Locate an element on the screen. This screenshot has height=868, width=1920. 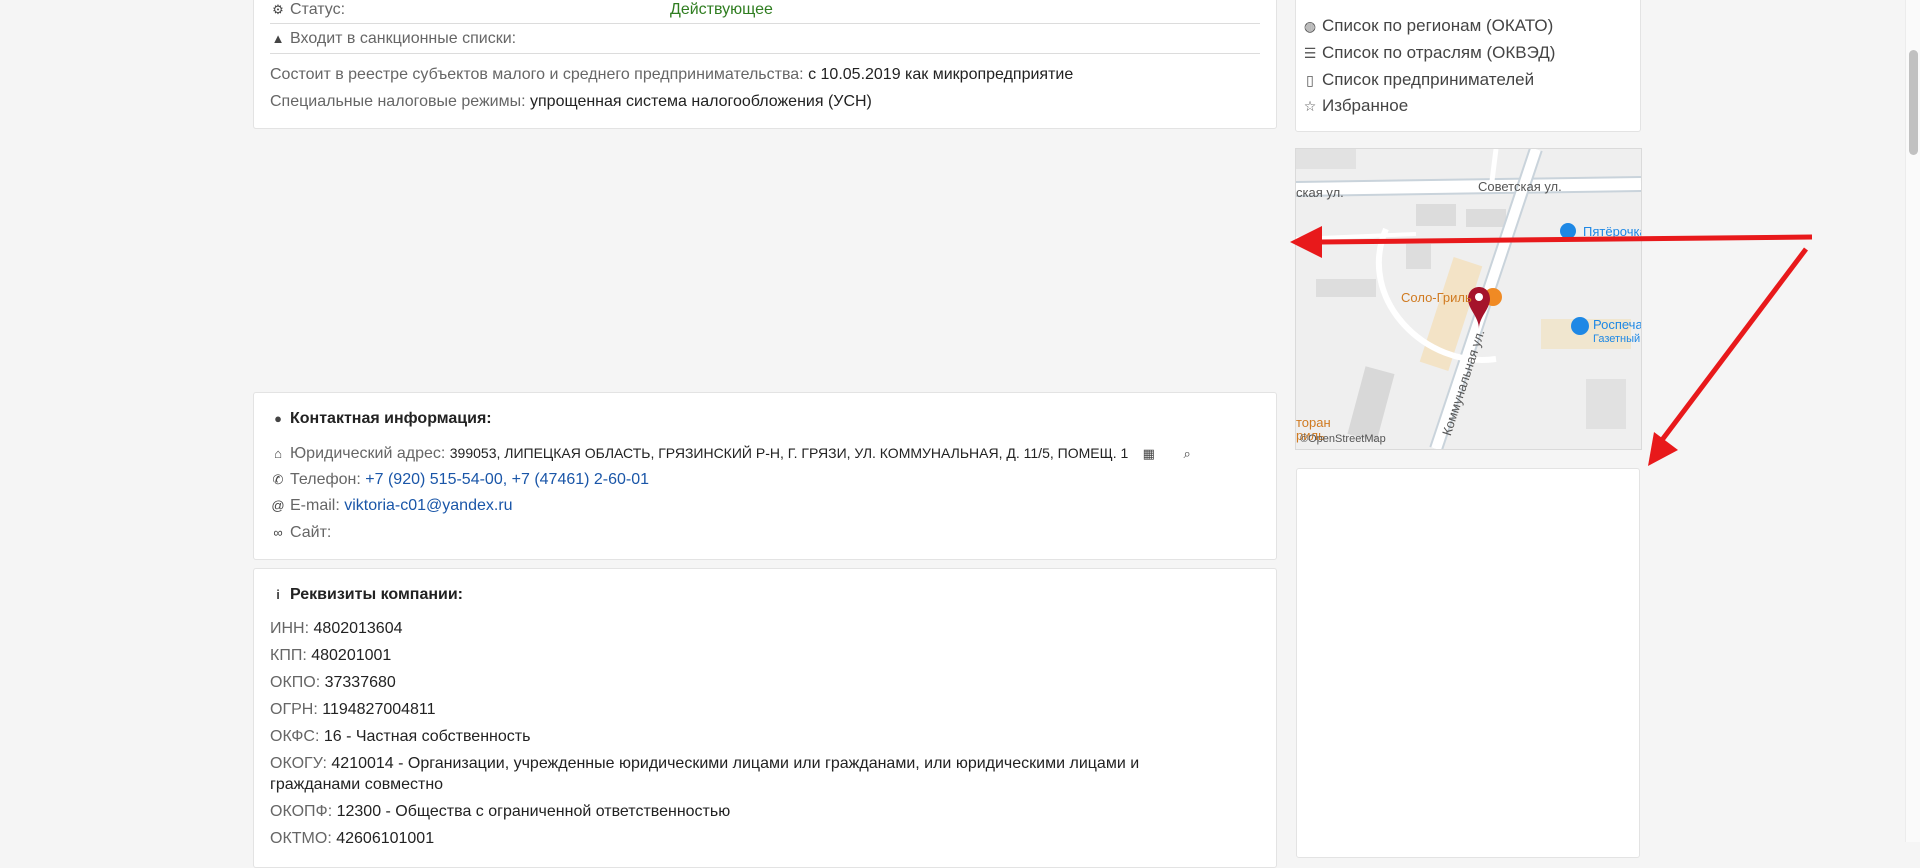
tax-label: Специальные налоговые режимы: is located at coordinates (398, 101).